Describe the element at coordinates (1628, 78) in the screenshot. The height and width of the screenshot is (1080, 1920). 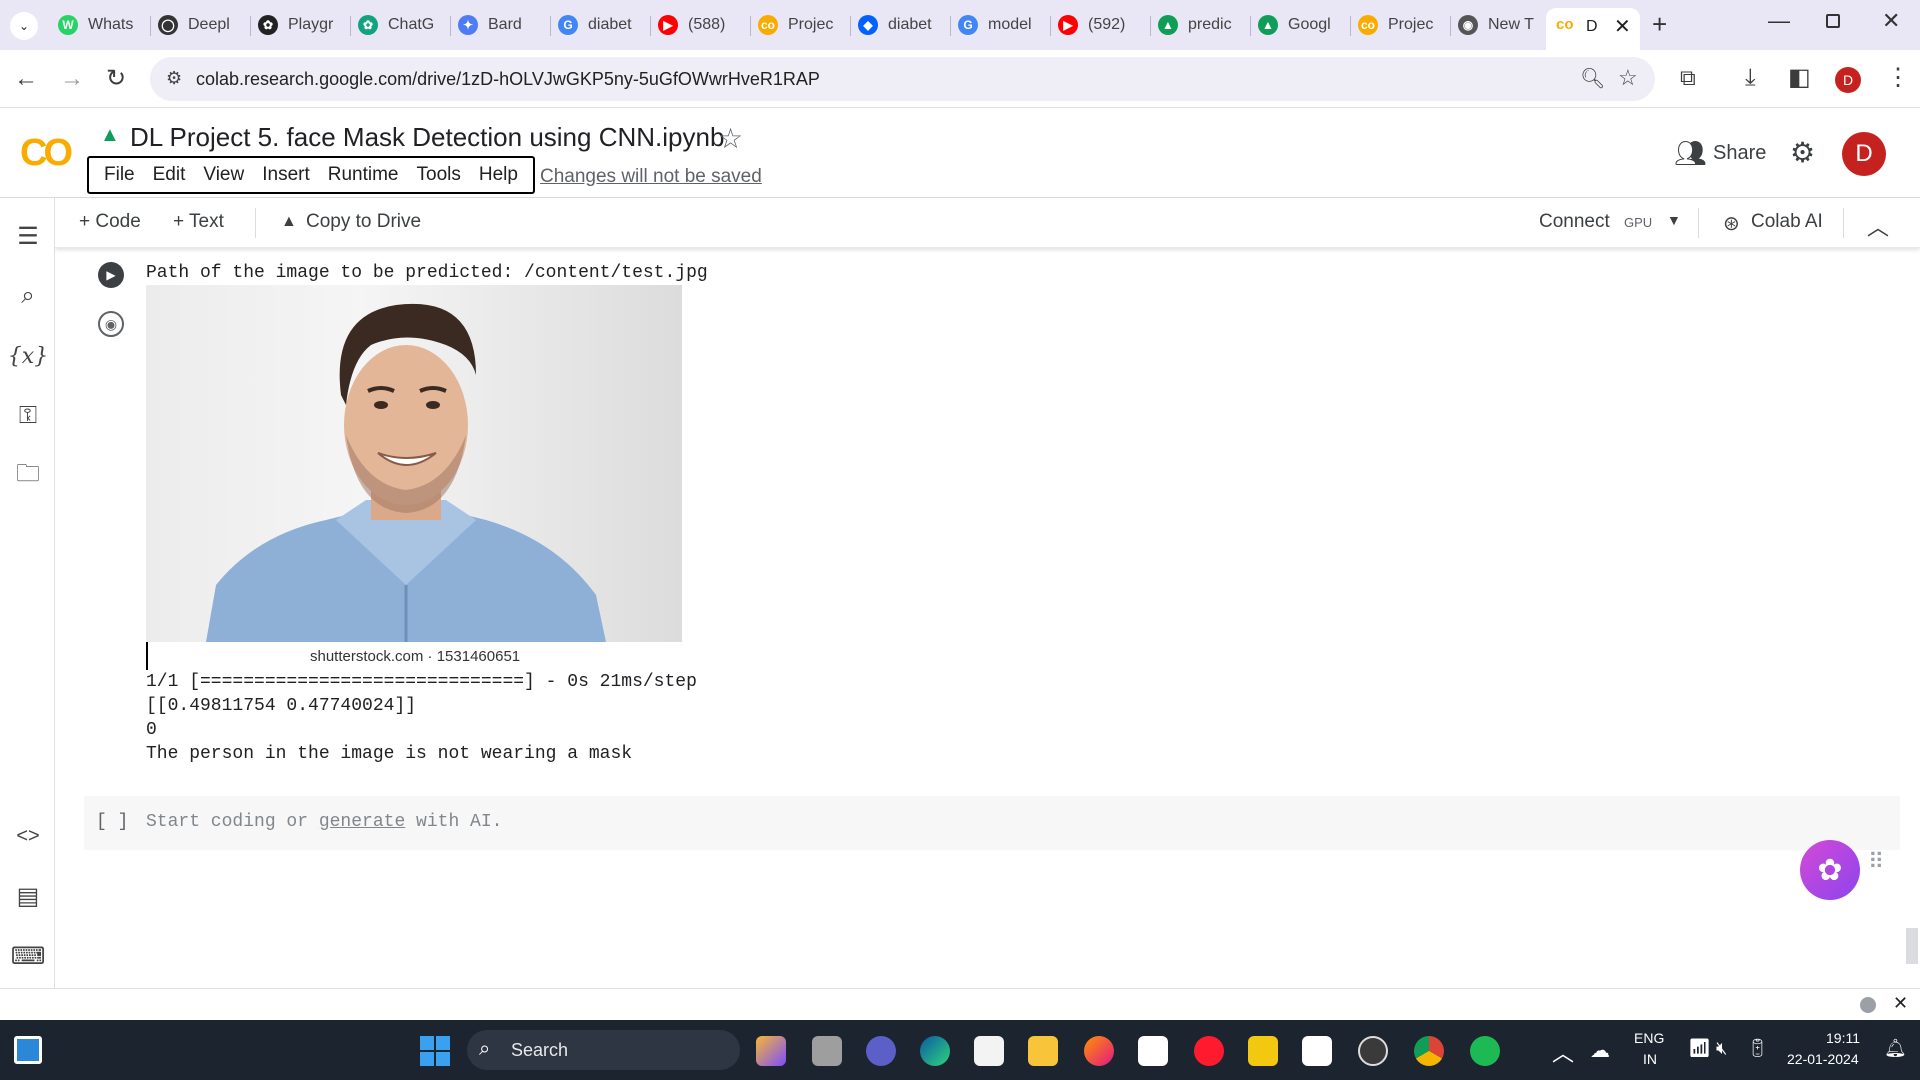
I see `bookmark-star-icon: ☆` at that location.